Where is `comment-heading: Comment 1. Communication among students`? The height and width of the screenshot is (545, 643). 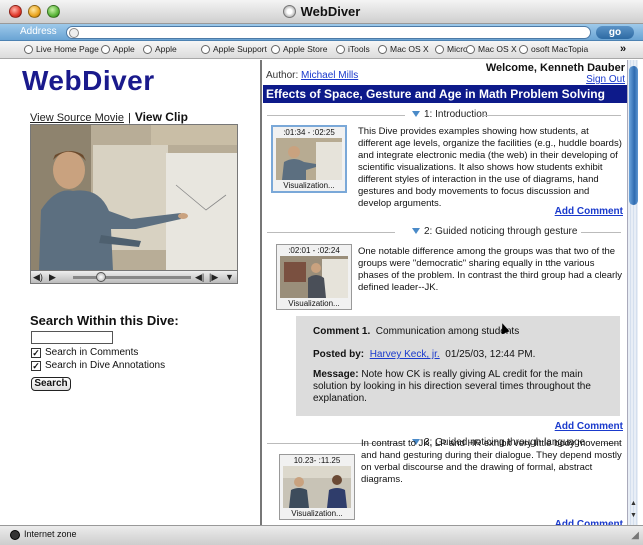 comment-heading: Comment 1. Communication among students is located at coordinates (416, 331).